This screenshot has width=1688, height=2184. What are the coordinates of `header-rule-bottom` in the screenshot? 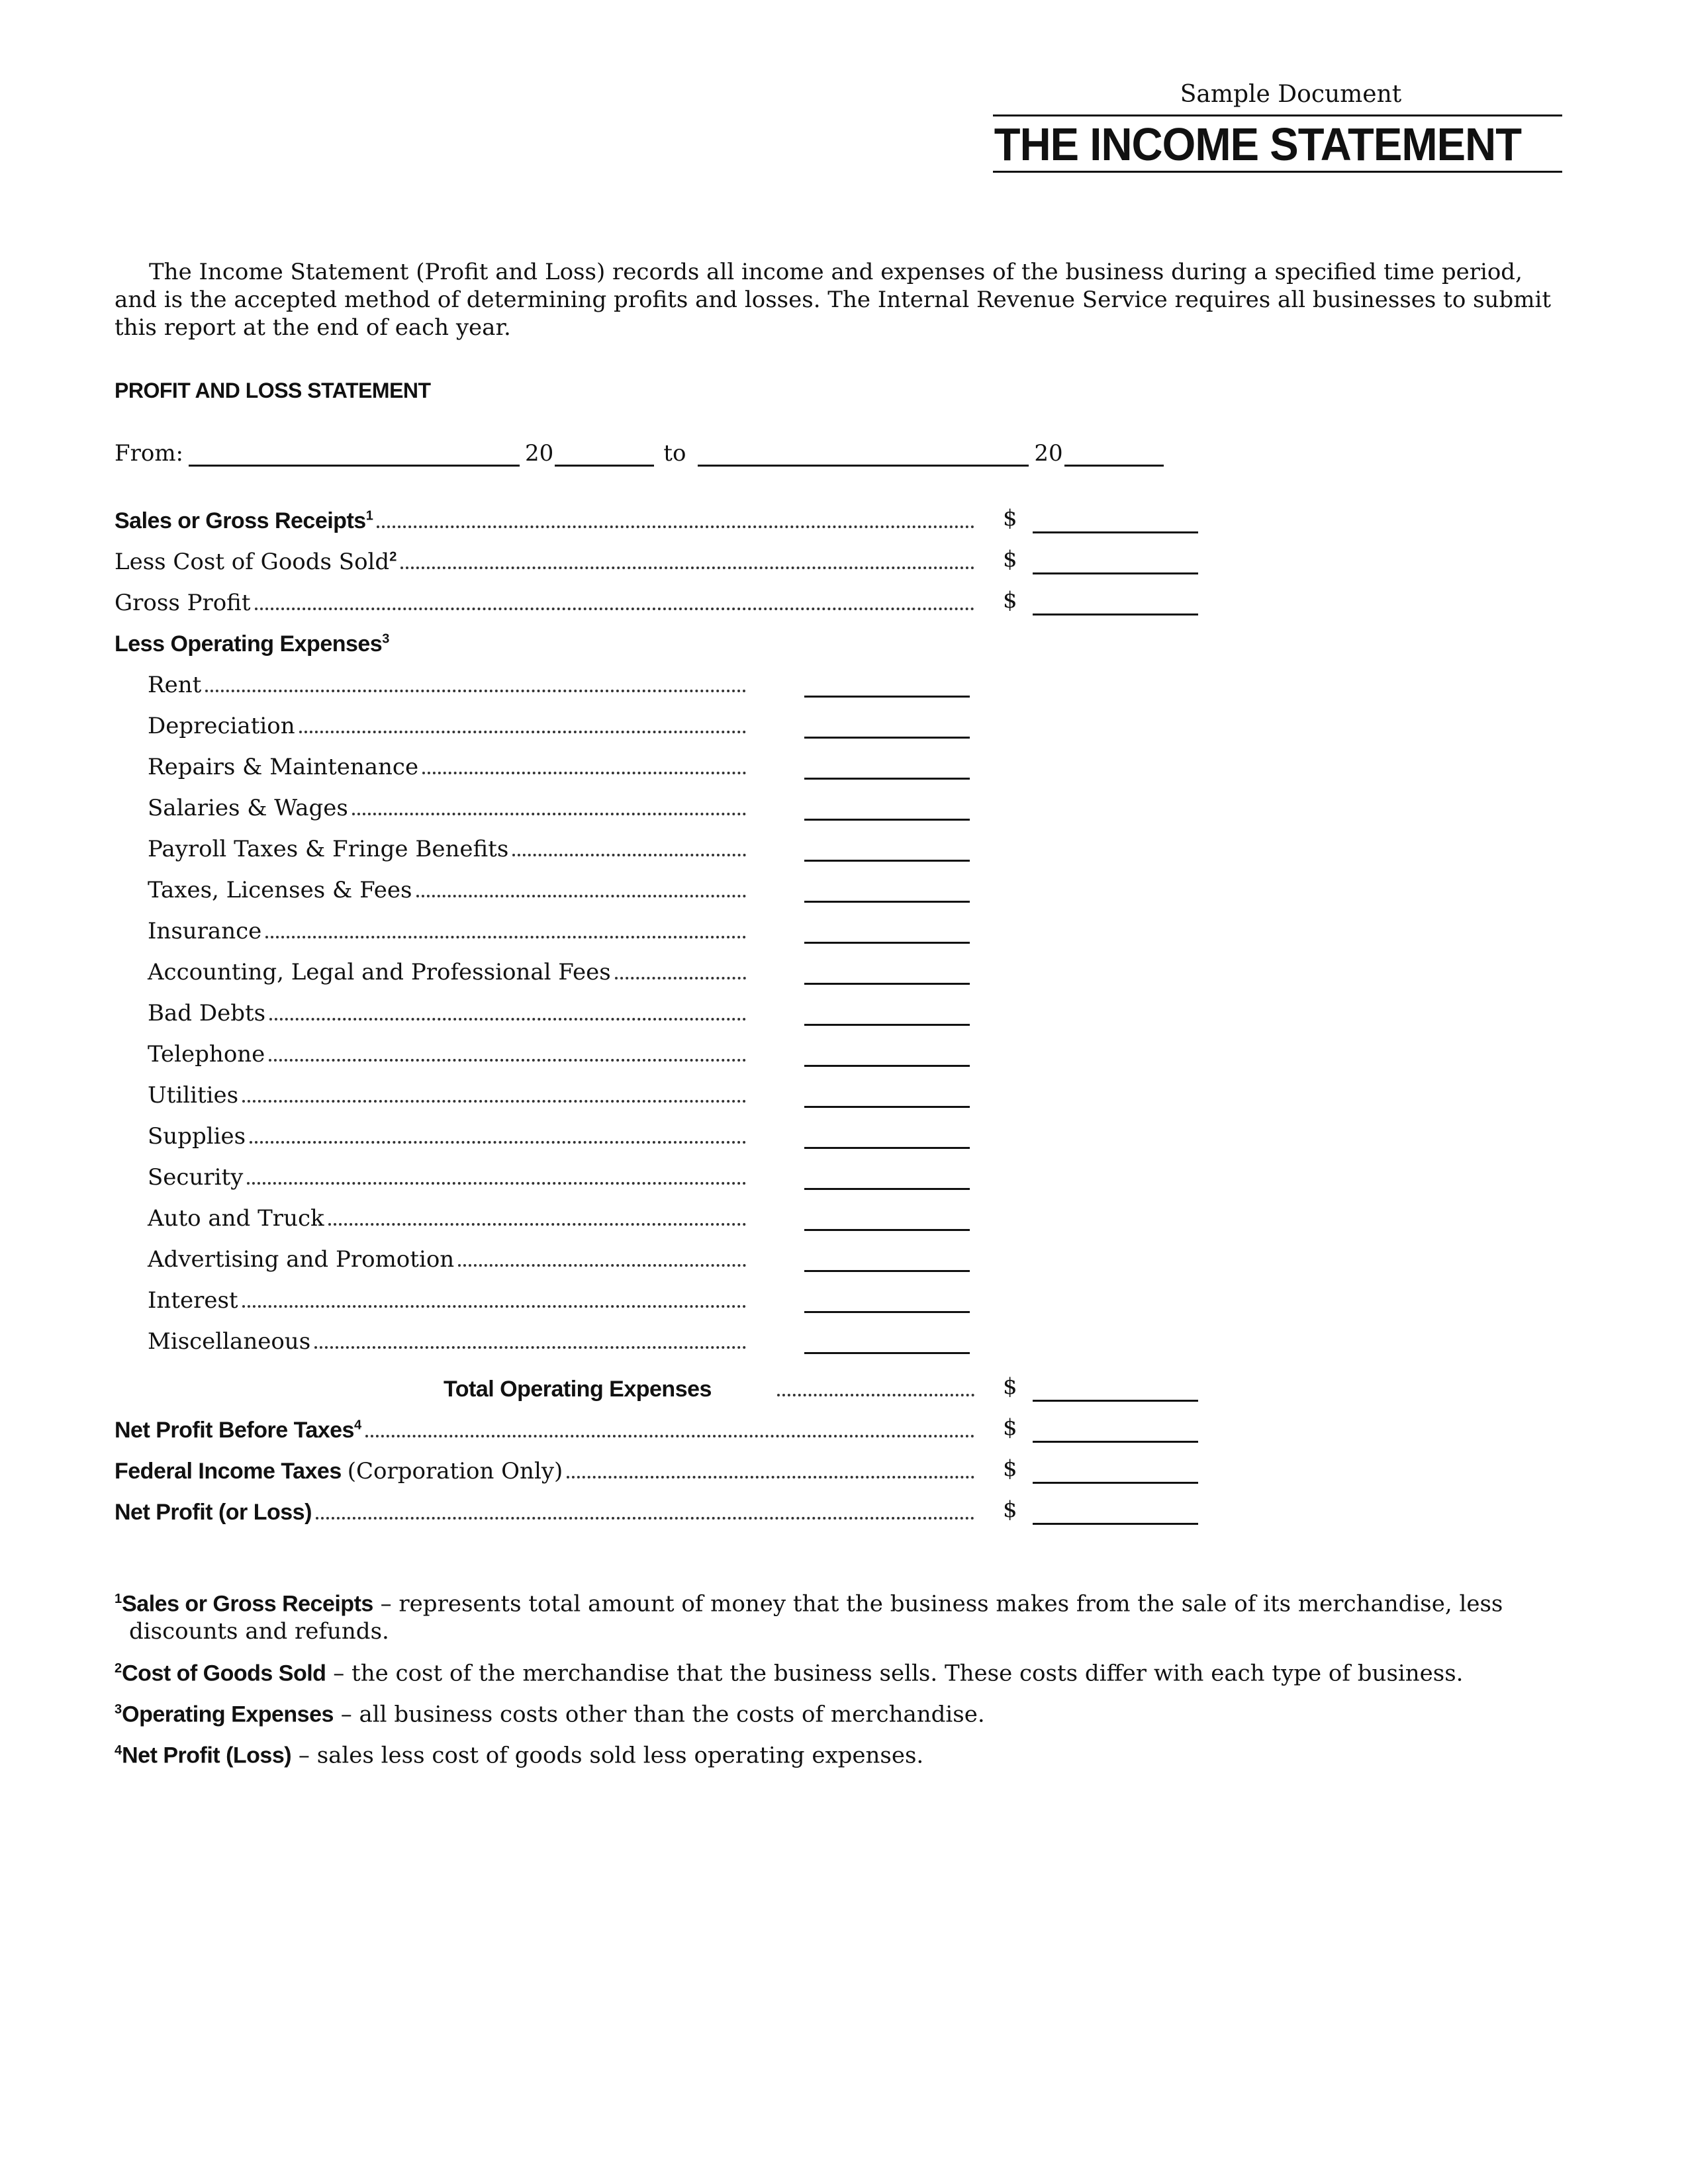 It's located at (1277, 172).